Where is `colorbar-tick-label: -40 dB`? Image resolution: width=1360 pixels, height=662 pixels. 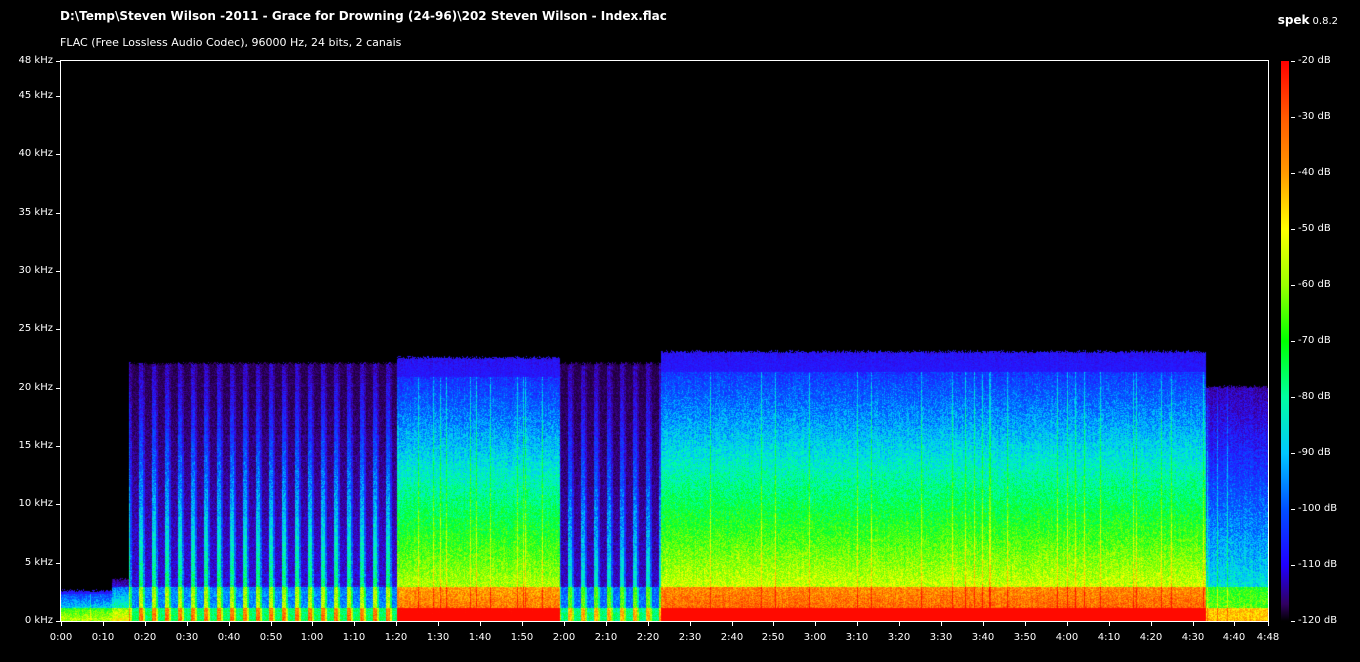
colorbar-tick-label: -40 dB is located at coordinates (1314, 172).